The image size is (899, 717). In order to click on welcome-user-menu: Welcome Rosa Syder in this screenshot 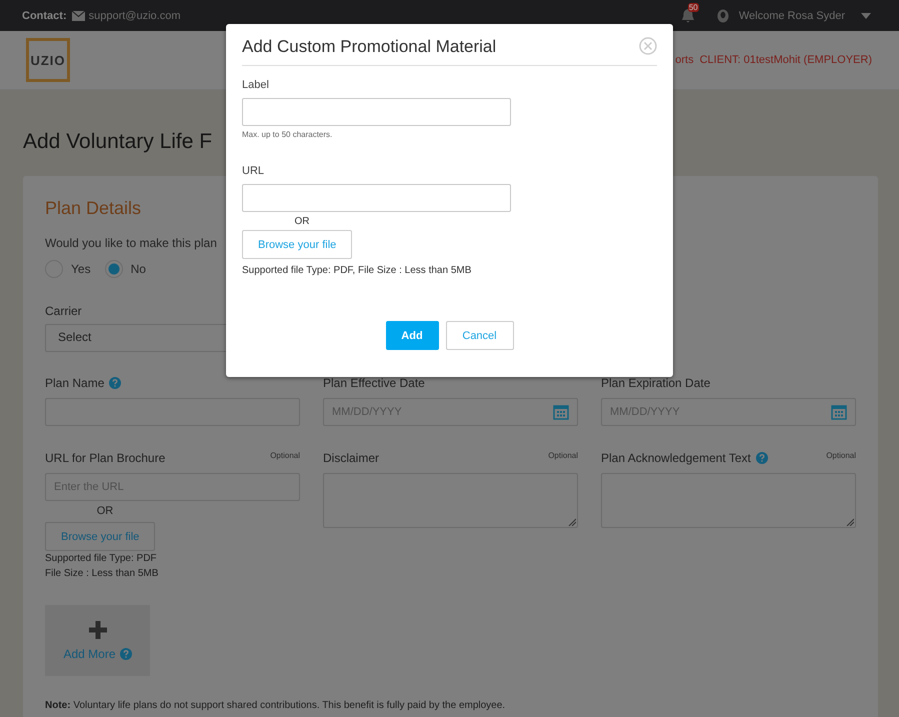, I will do `click(791, 16)`.